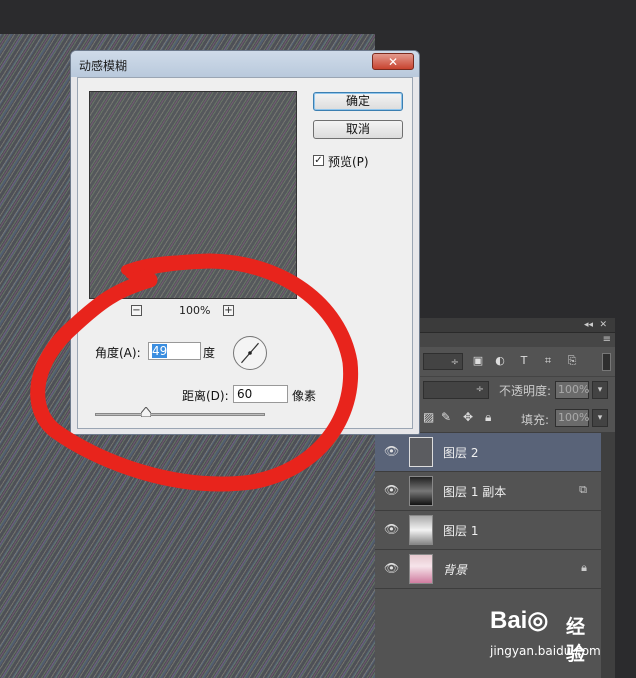 The image size is (636, 678). I want to click on distance-label: 距离(D):, so click(205, 396).